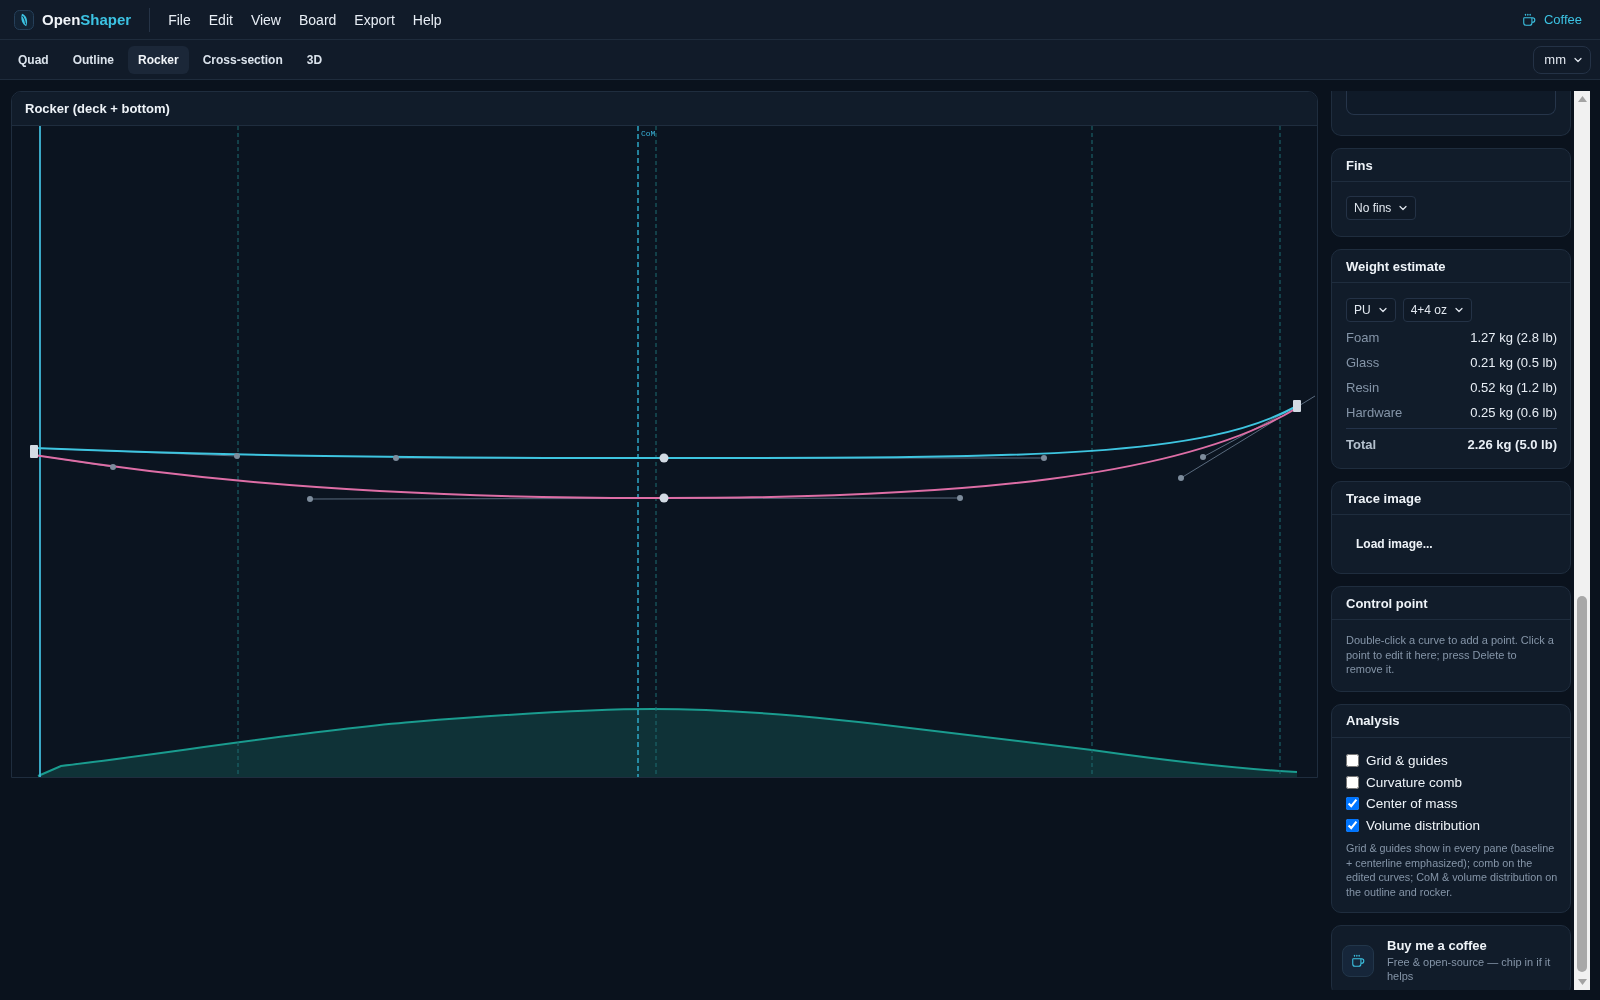 Image resolution: width=1600 pixels, height=1000 pixels. I want to click on weight-value: 1.27 kg (2.8 lb), so click(1513, 337).